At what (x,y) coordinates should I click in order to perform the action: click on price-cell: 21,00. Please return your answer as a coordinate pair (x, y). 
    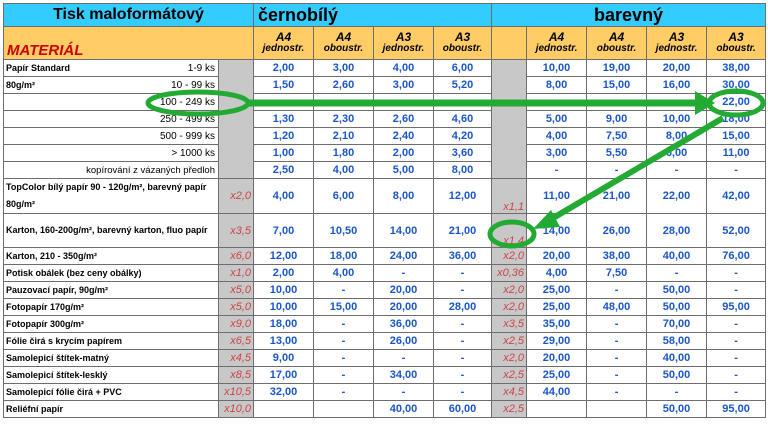
    Looking at the image, I should click on (617, 196).